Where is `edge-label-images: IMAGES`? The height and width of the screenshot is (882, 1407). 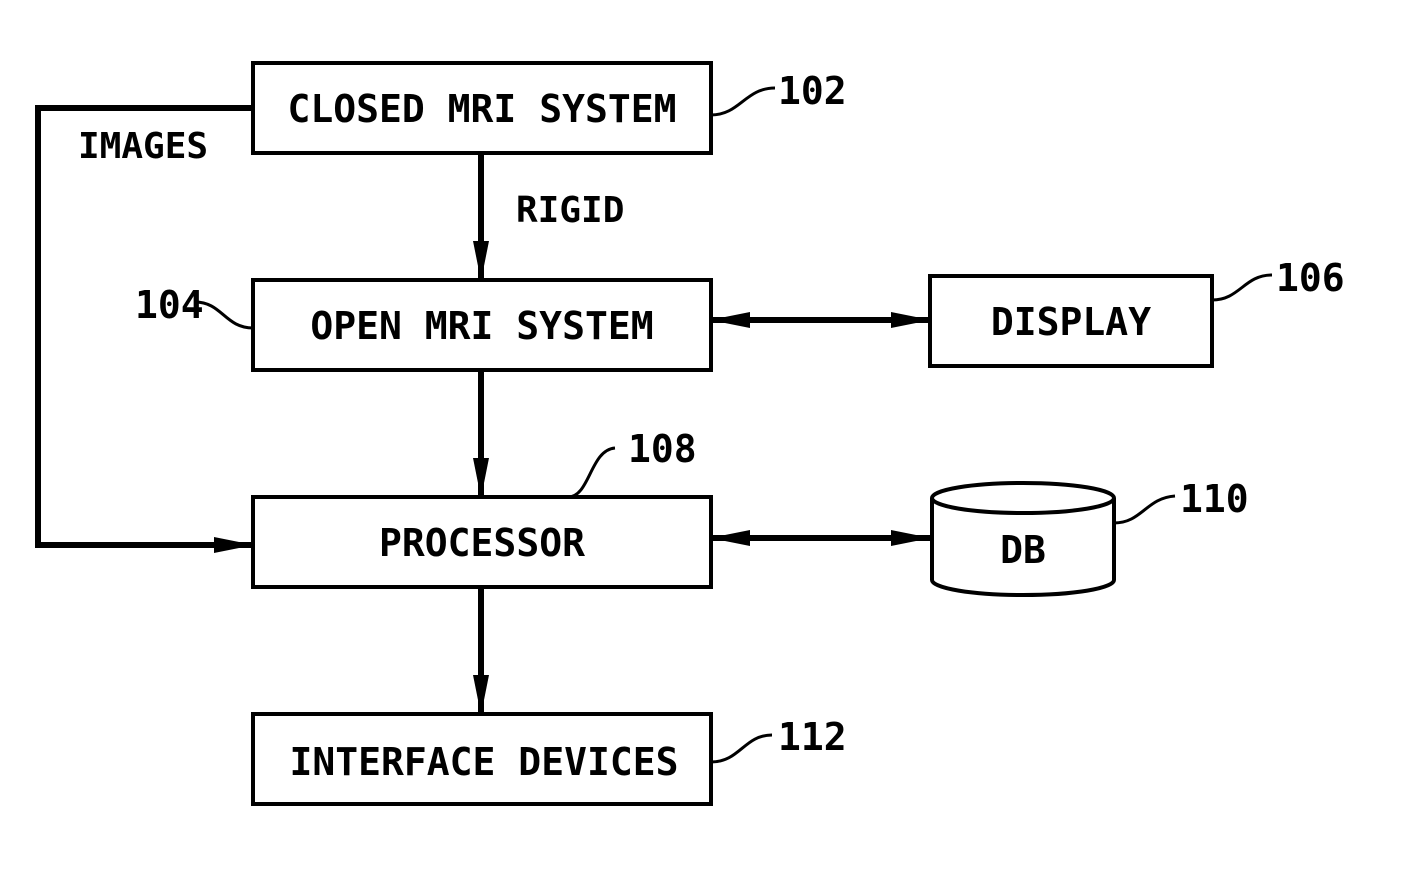 edge-label-images: IMAGES is located at coordinates (143, 146).